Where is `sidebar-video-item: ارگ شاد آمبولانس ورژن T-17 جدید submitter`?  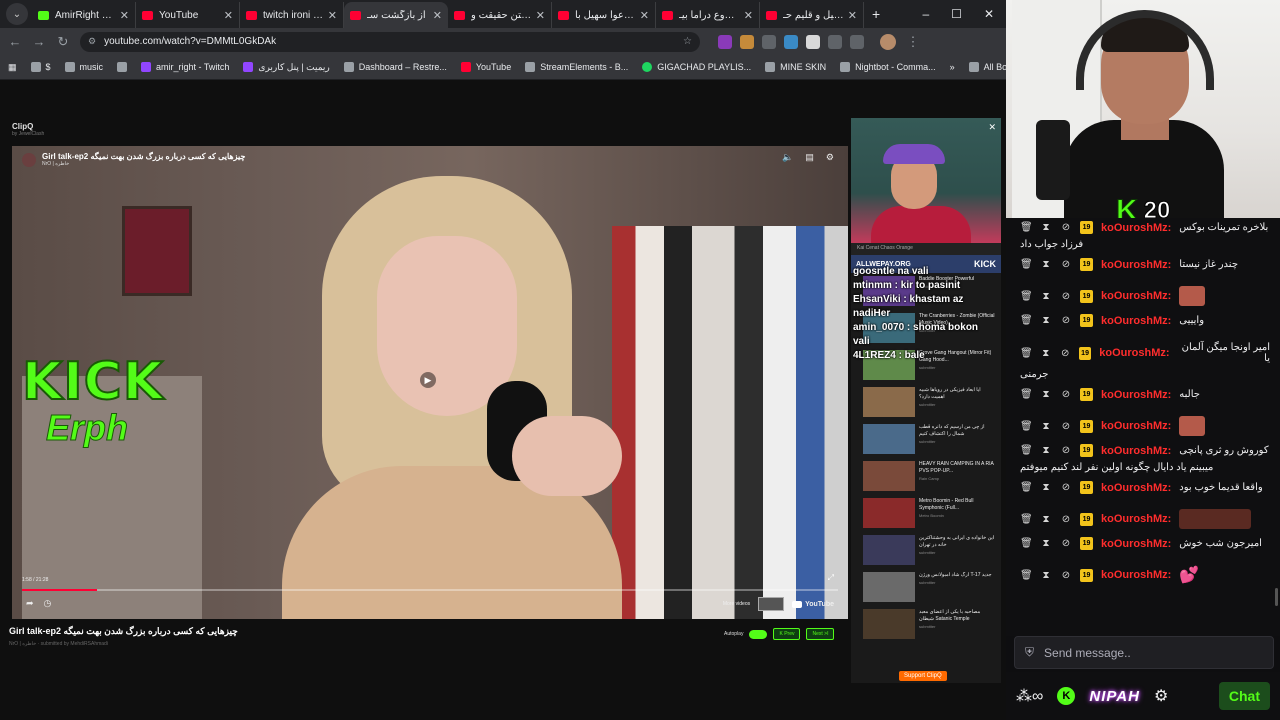 sidebar-video-item: ارگ شاد آمبولانس ورژن T-17 جدید submitter is located at coordinates (926, 587).